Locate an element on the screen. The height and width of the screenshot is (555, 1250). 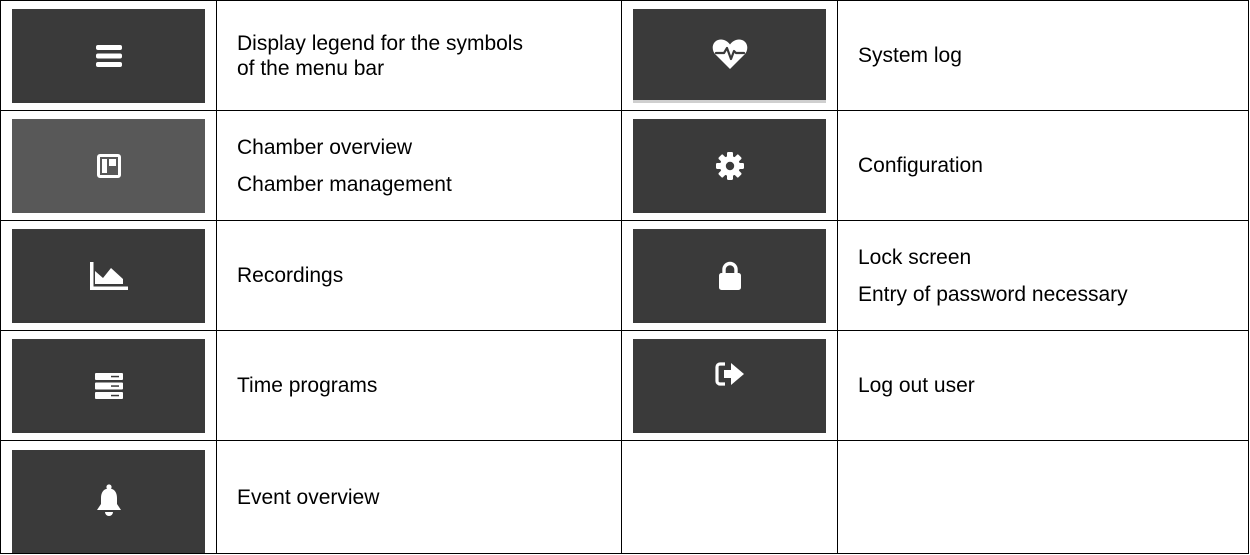
menu-button is located at coordinates (108, 55).